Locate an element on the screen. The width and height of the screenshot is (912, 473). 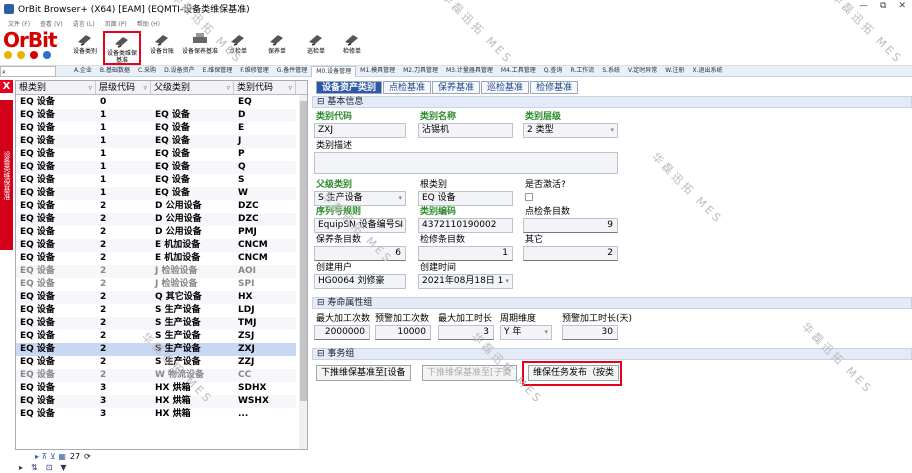
toolbar-maint-button: 保养单 is located at coordinates (277, 48).